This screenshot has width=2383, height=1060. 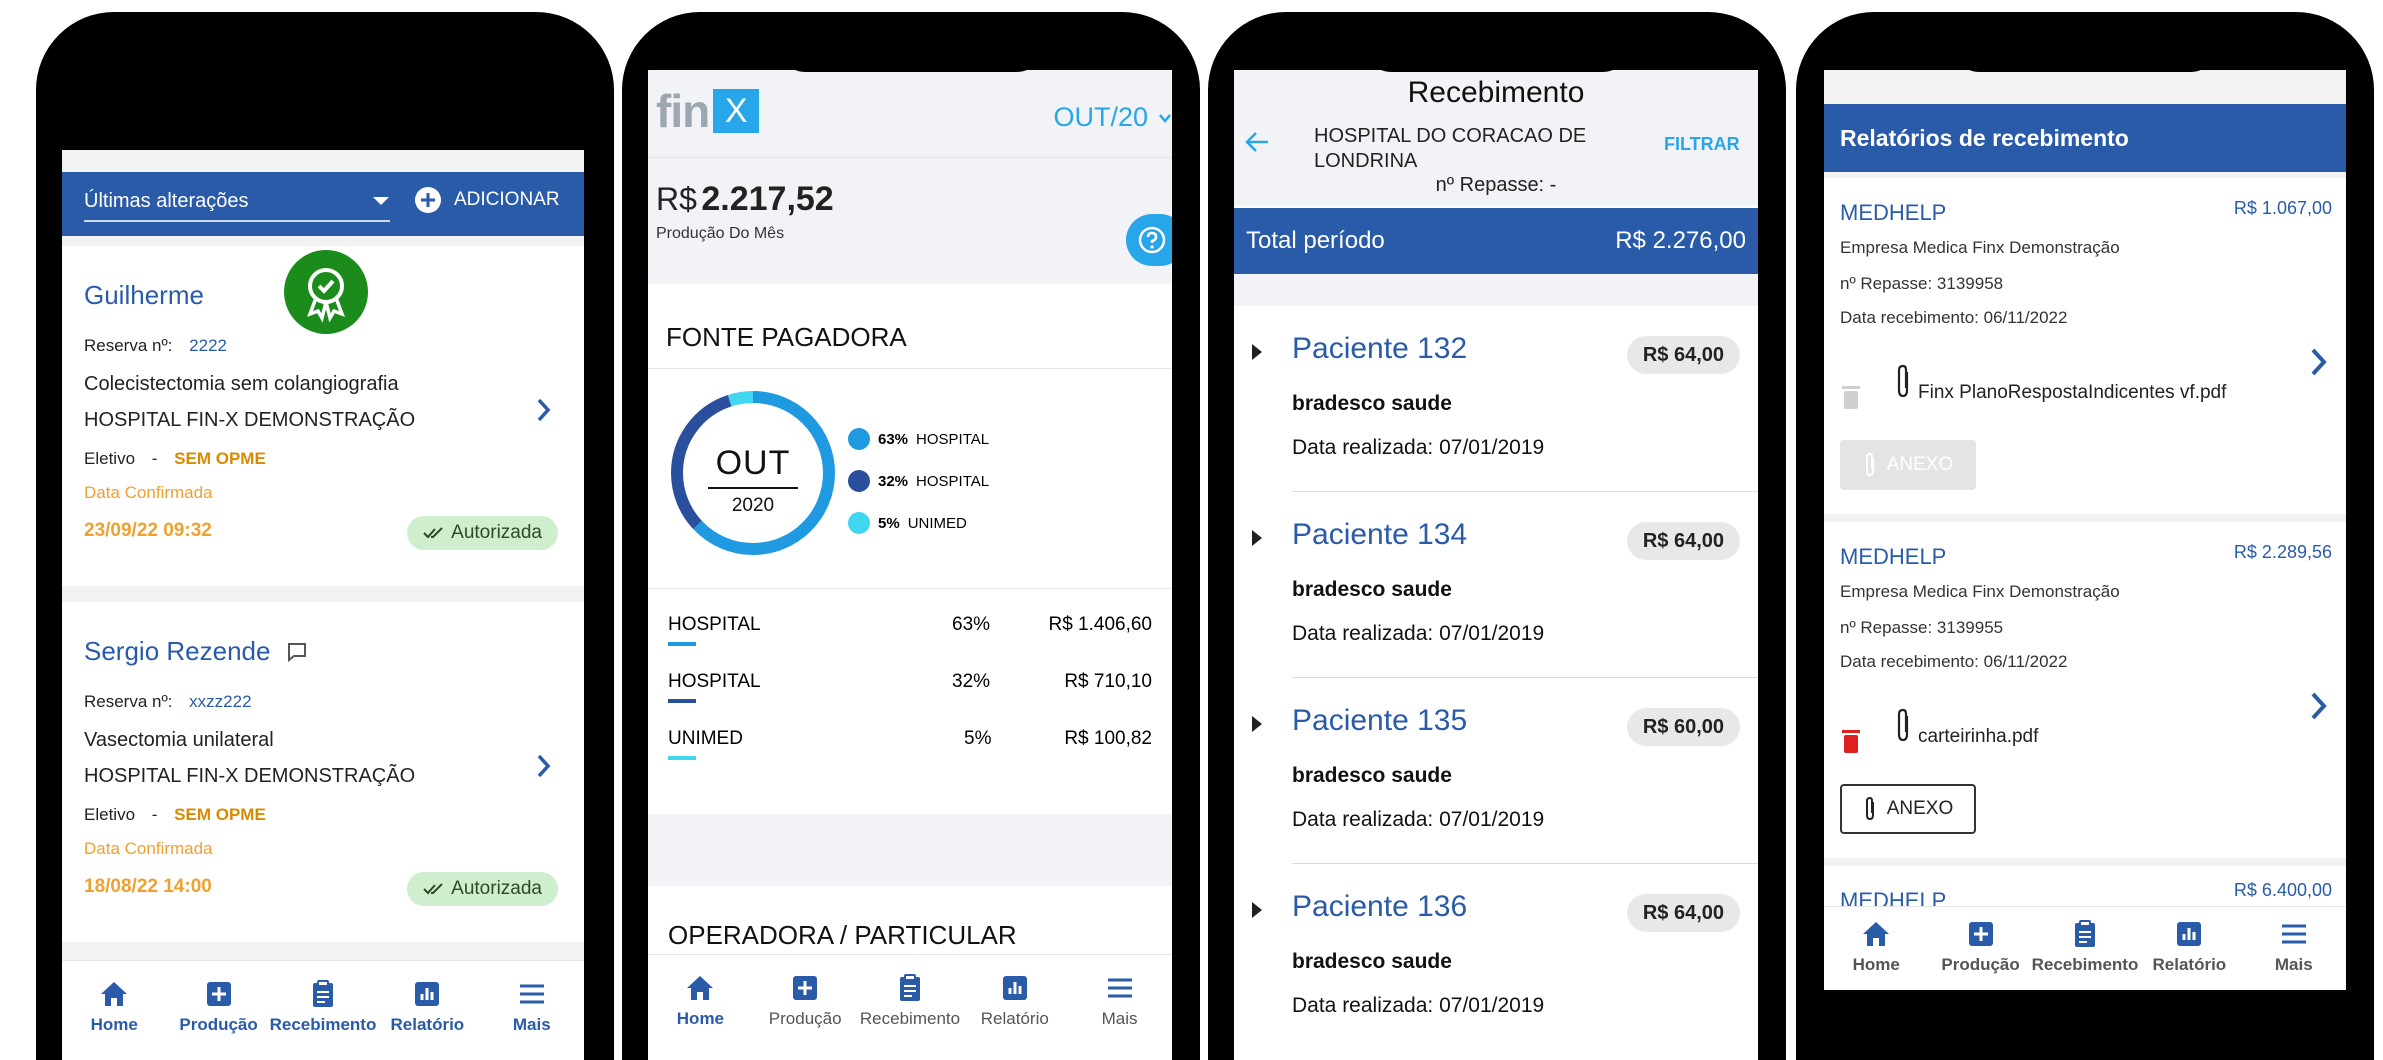 I want to click on total-label: Total período, so click(x=1315, y=240).